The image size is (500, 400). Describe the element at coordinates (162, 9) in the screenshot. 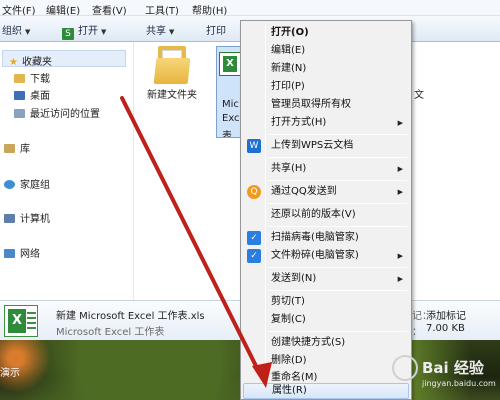

I see `menu-tools: 工具(T)` at that location.